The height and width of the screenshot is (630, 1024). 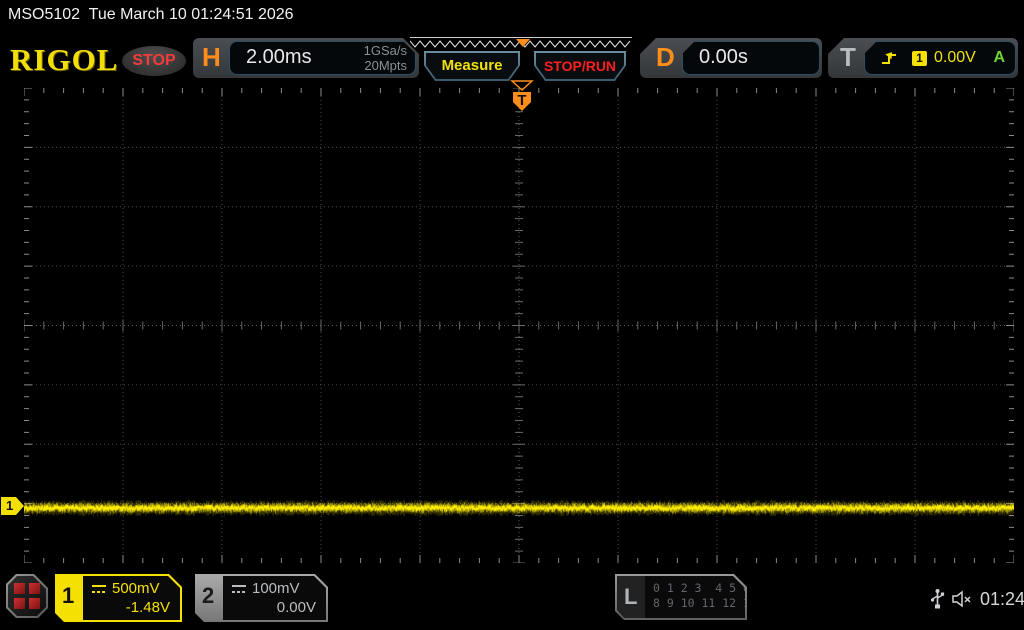 I want to click on sample-rate-depth: 1GSa/s 20Mpts, so click(x=385, y=58).